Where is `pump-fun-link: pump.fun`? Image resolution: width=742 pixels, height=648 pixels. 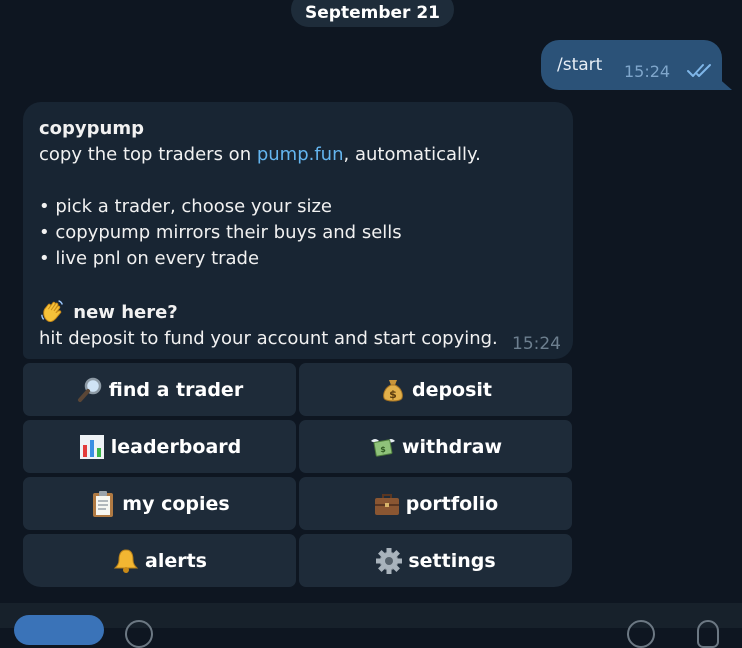
pump-fun-link: pump.fun is located at coordinates (300, 154).